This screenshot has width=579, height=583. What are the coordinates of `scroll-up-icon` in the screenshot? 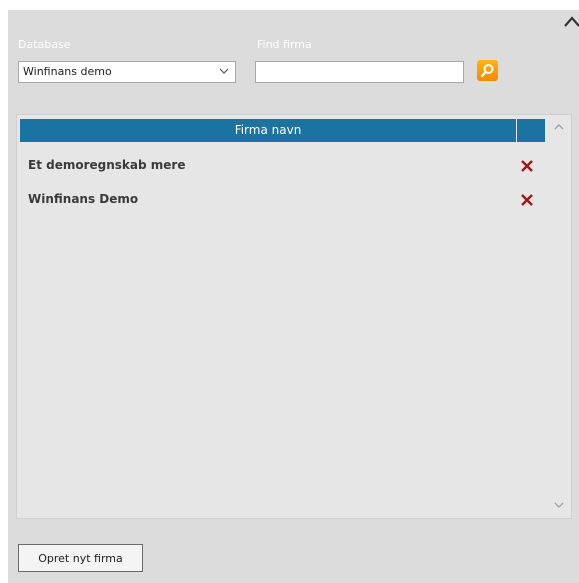 It's located at (559, 127).